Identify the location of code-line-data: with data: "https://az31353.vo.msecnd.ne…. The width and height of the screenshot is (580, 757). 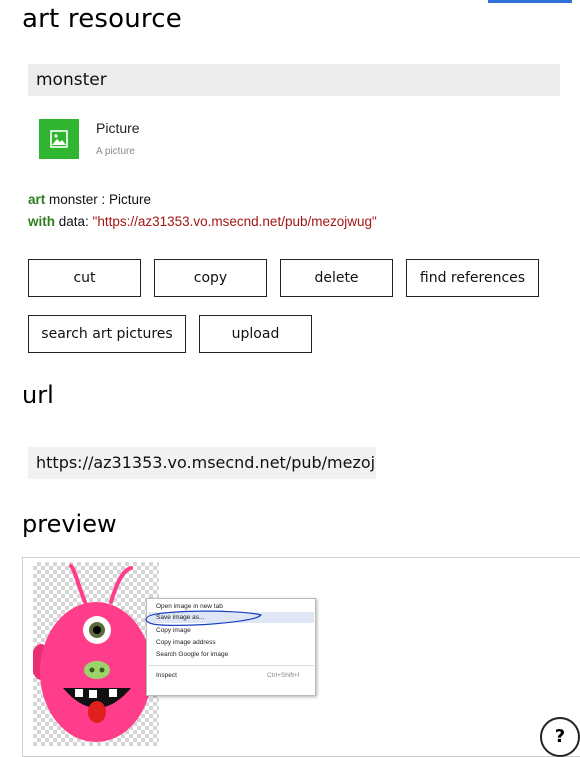
(202, 221).